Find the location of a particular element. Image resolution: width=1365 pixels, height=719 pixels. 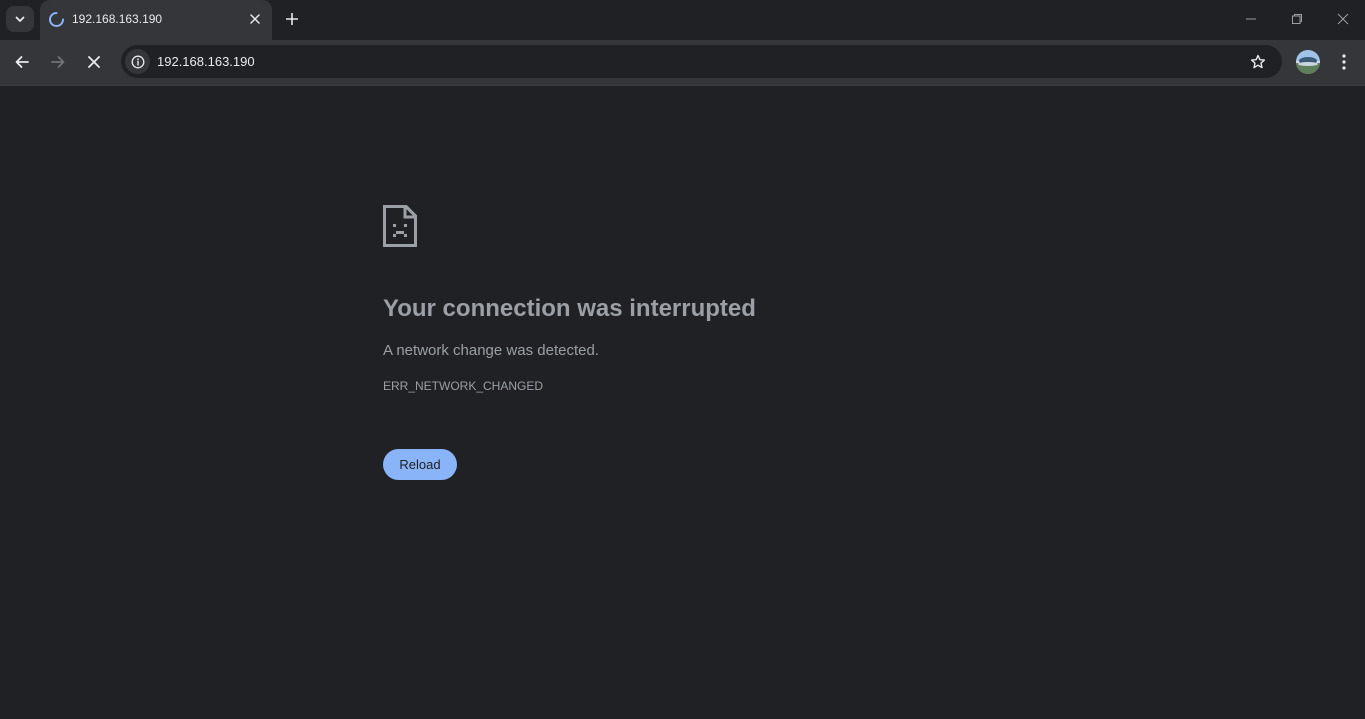

tab-close-button is located at coordinates (255, 19).